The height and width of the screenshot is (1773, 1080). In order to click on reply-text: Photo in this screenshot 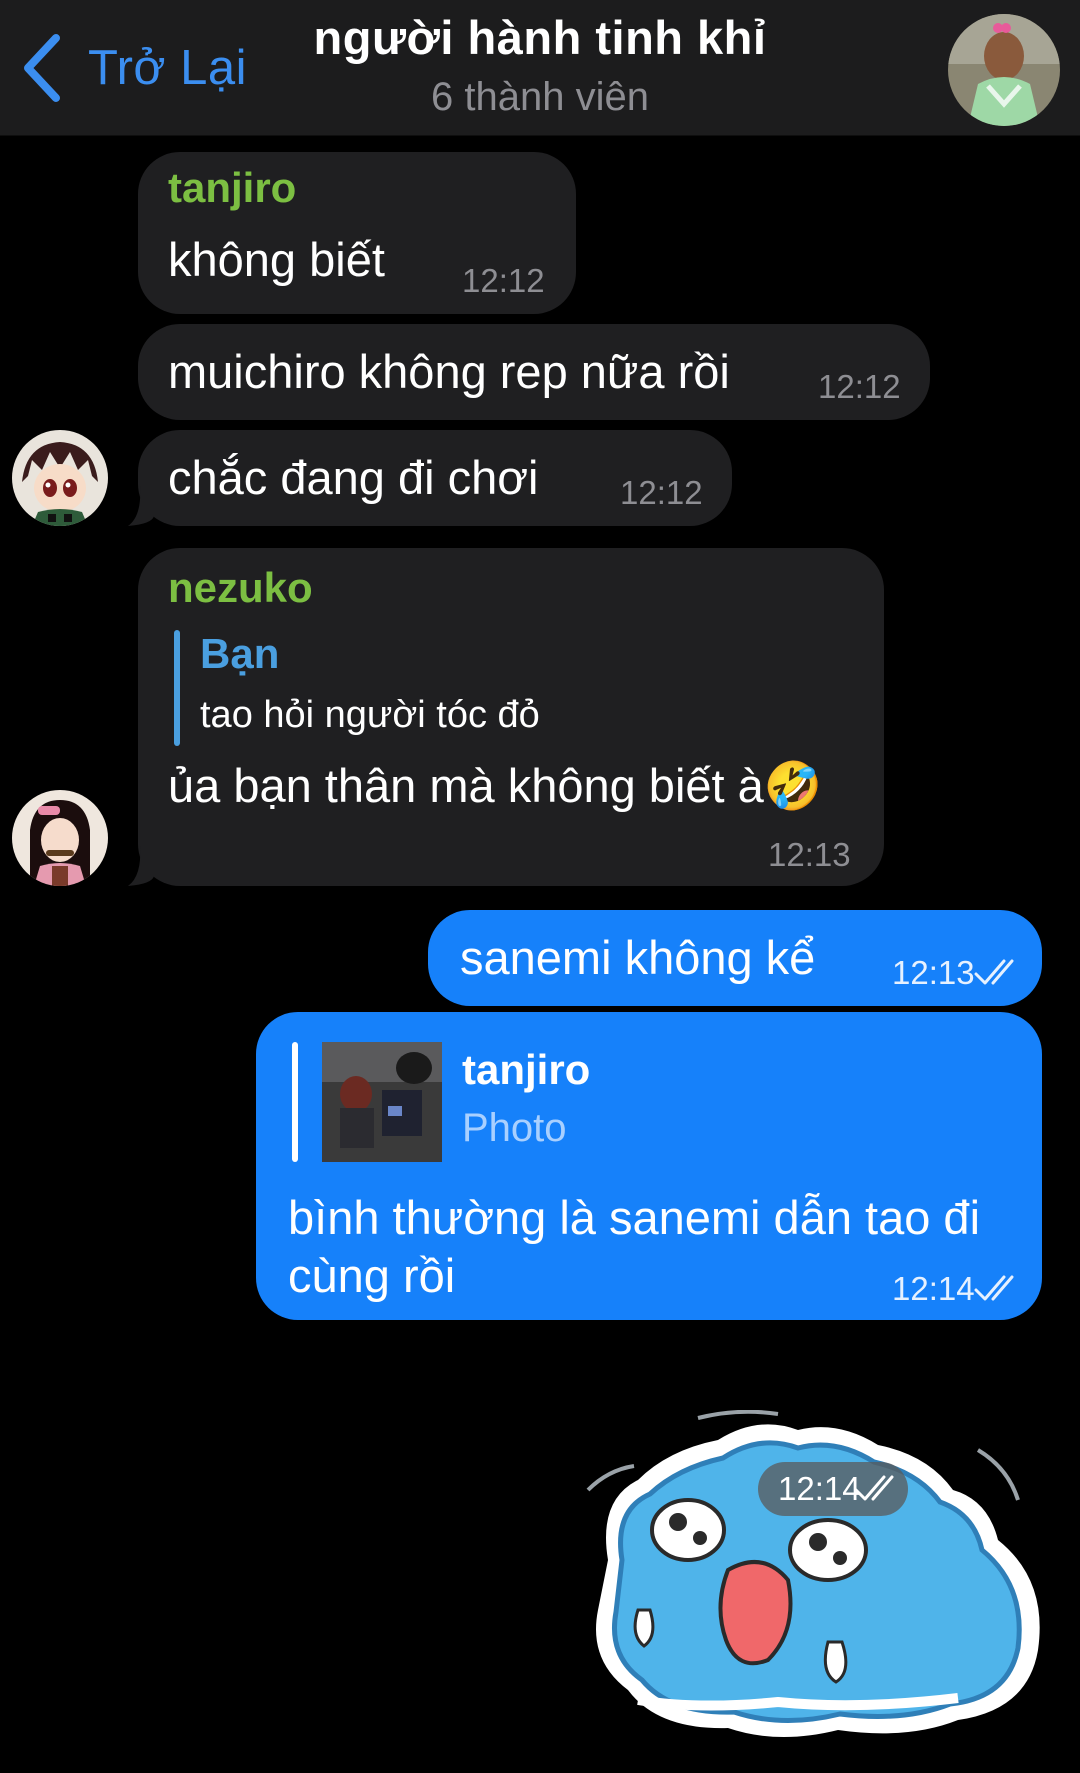, I will do `click(514, 1128)`.